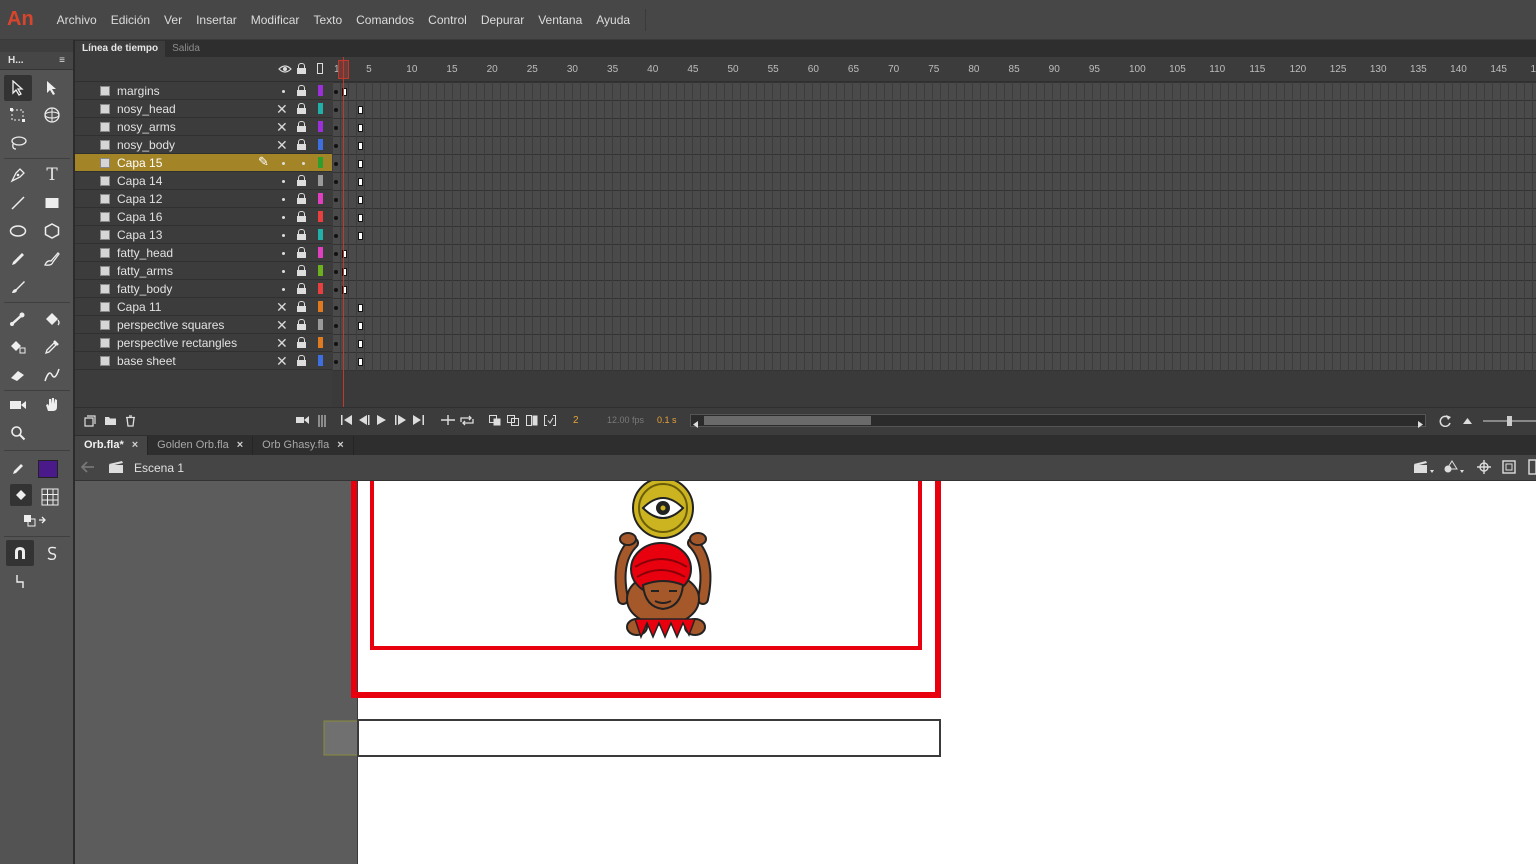  I want to click on swap-colors-icon, so click(36, 520).